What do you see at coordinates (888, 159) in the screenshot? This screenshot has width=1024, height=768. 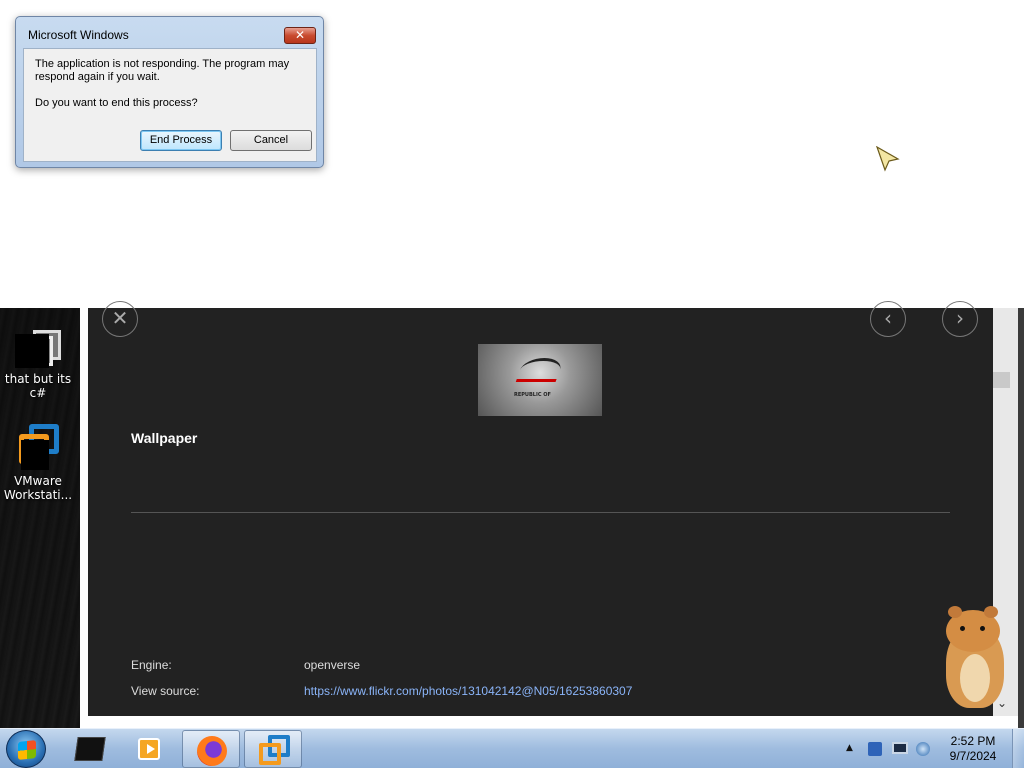 I see `mouse-cursor-icon` at bounding box center [888, 159].